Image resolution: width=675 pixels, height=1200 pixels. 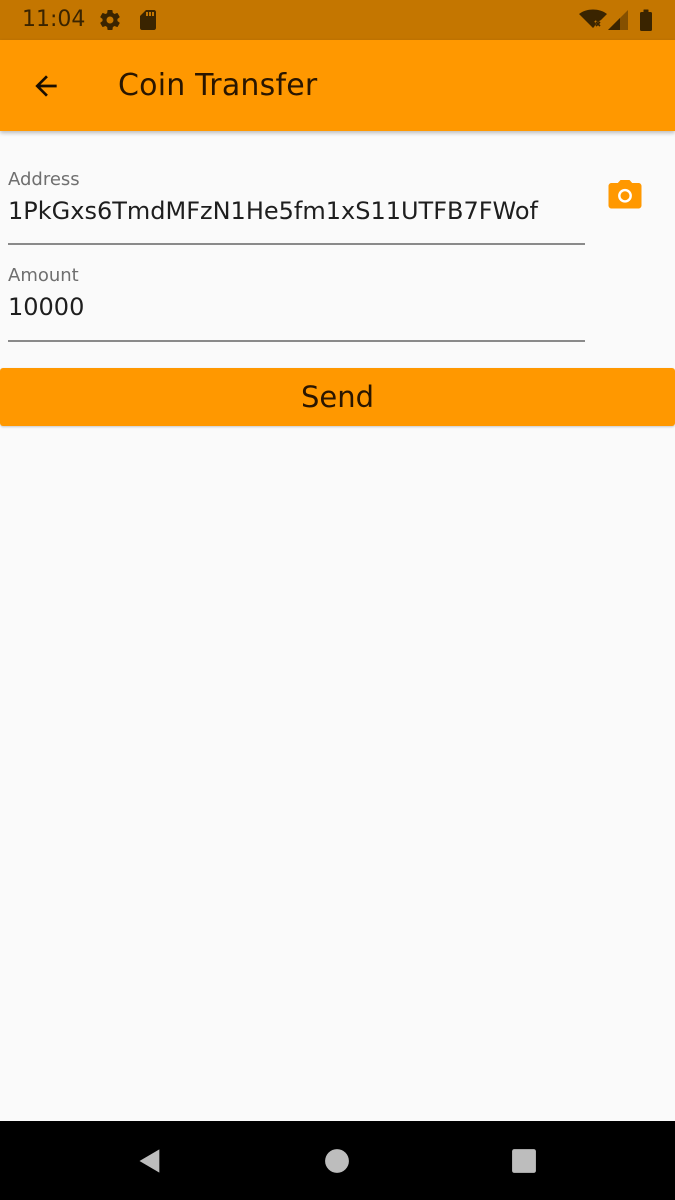 I want to click on status-bar: 11:04, so click(x=337, y=20).